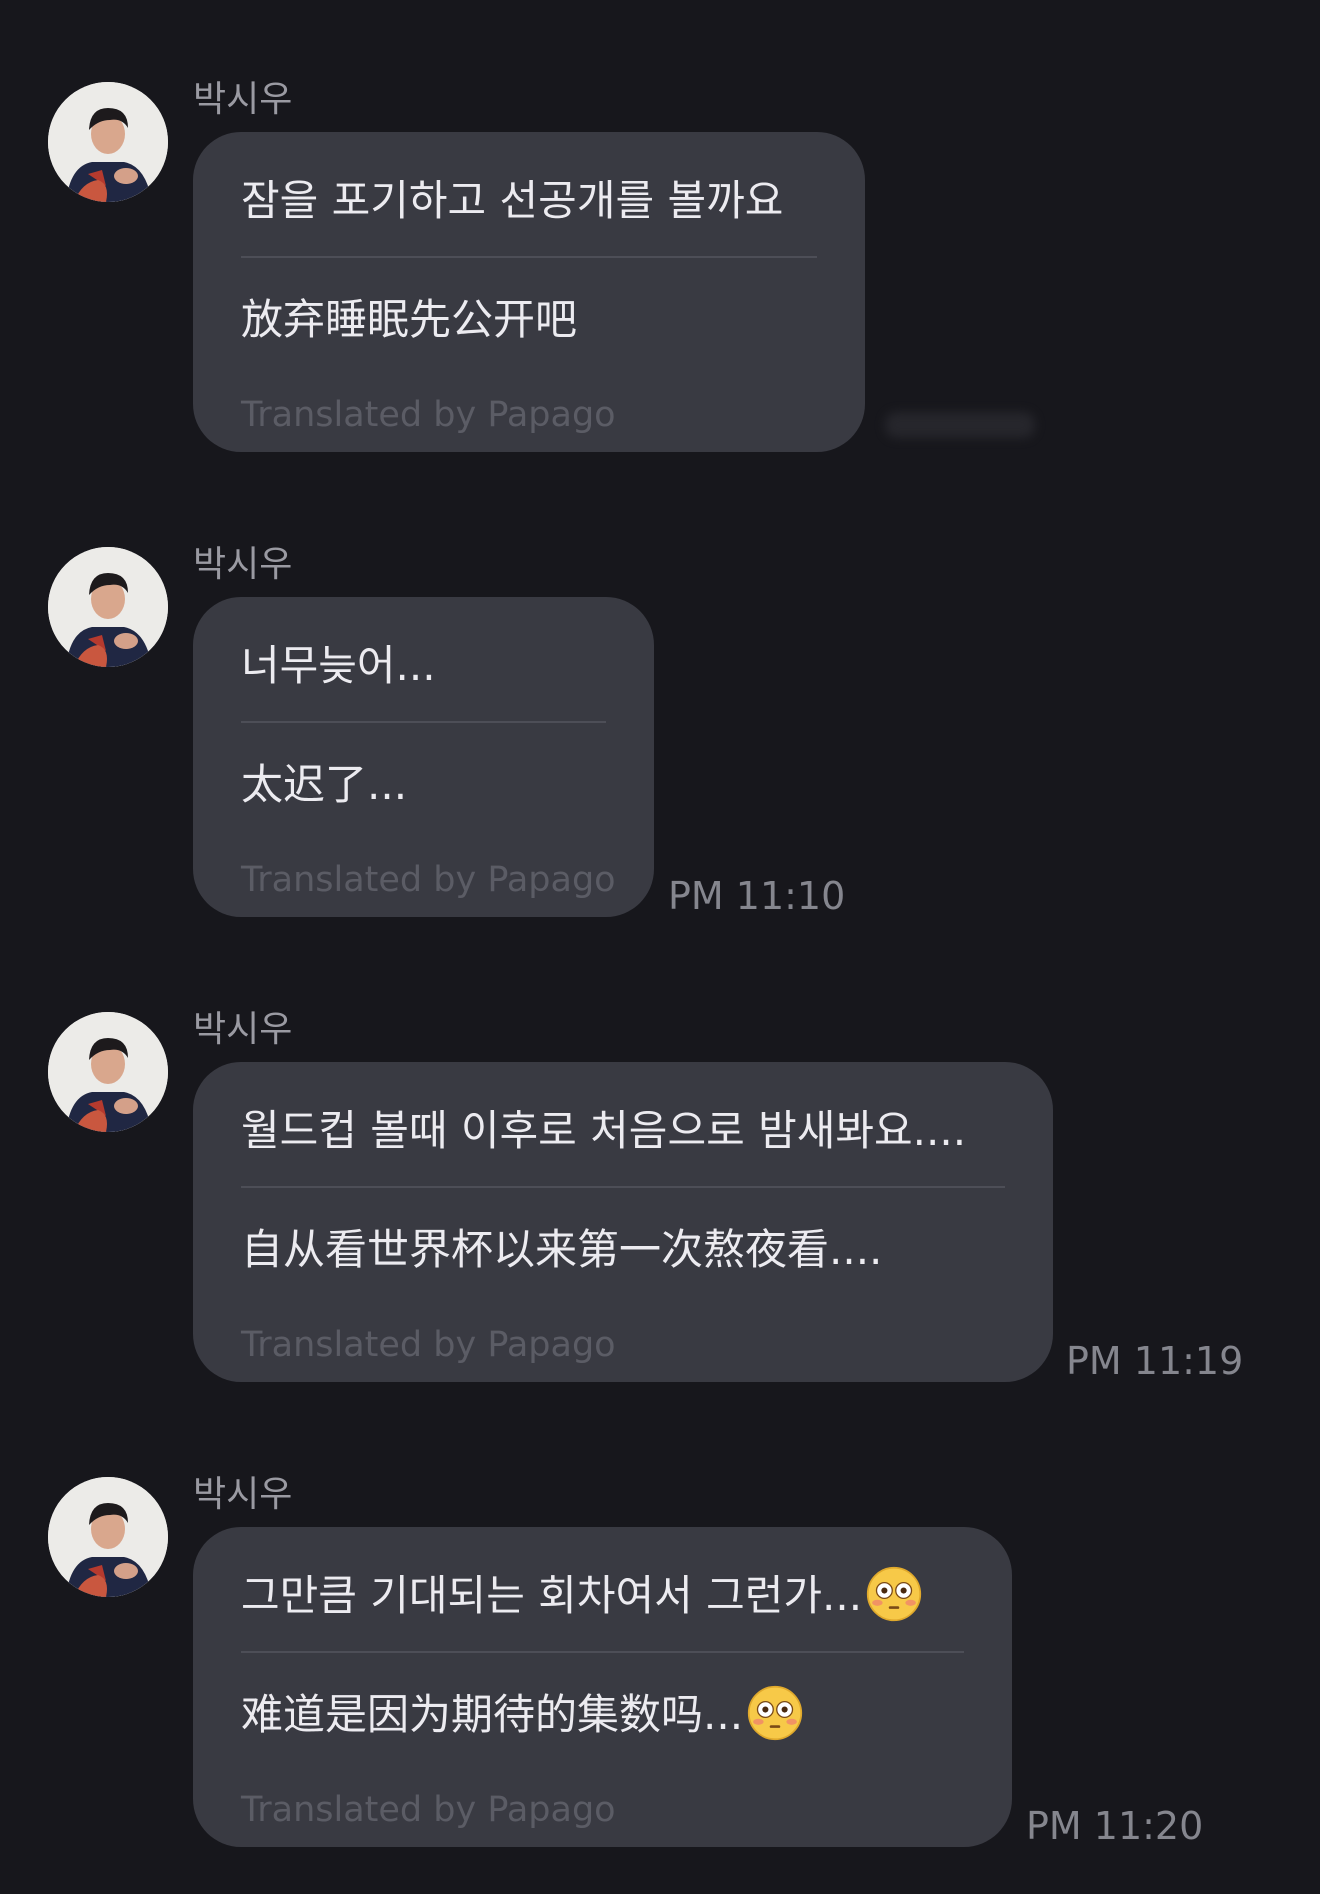 The height and width of the screenshot is (1894, 1320). I want to click on message-text: 잠을 포기하고 선공개를 볼까요, so click(512, 200).